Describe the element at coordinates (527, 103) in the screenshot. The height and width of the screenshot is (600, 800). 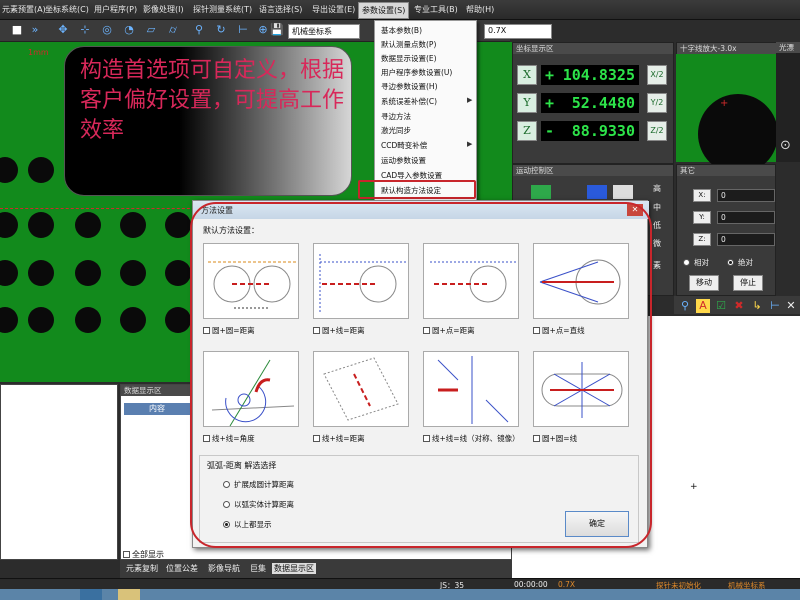
I see `y-axis-button: Y` at that location.